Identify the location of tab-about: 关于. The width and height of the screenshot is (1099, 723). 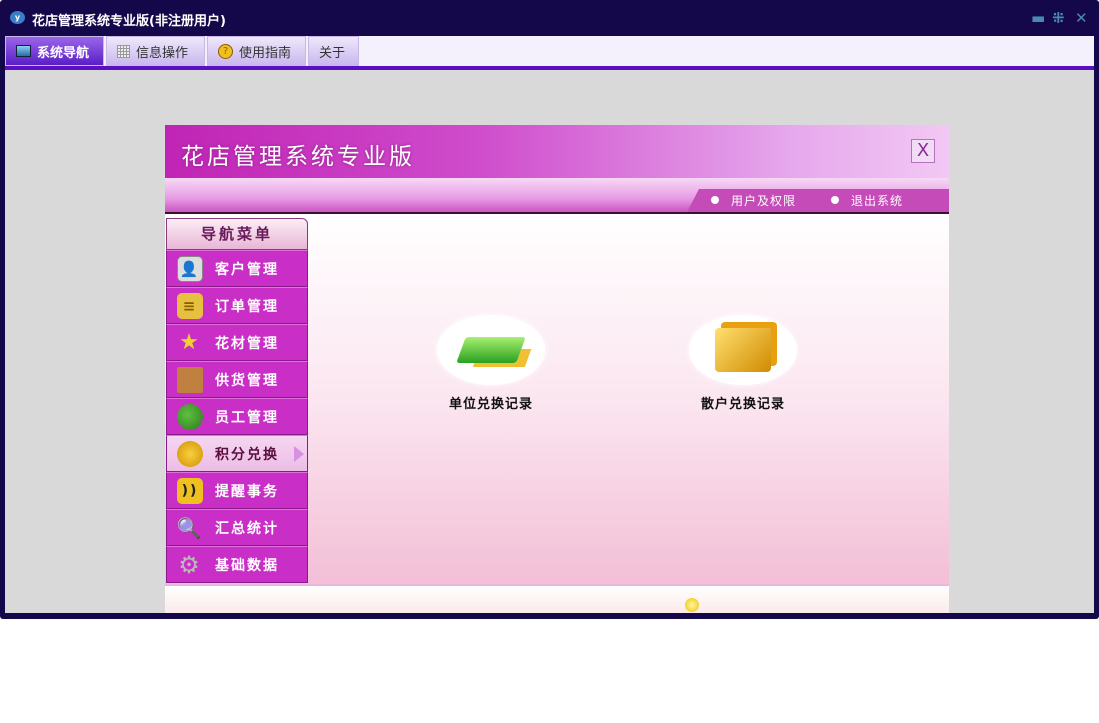
(333, 51).